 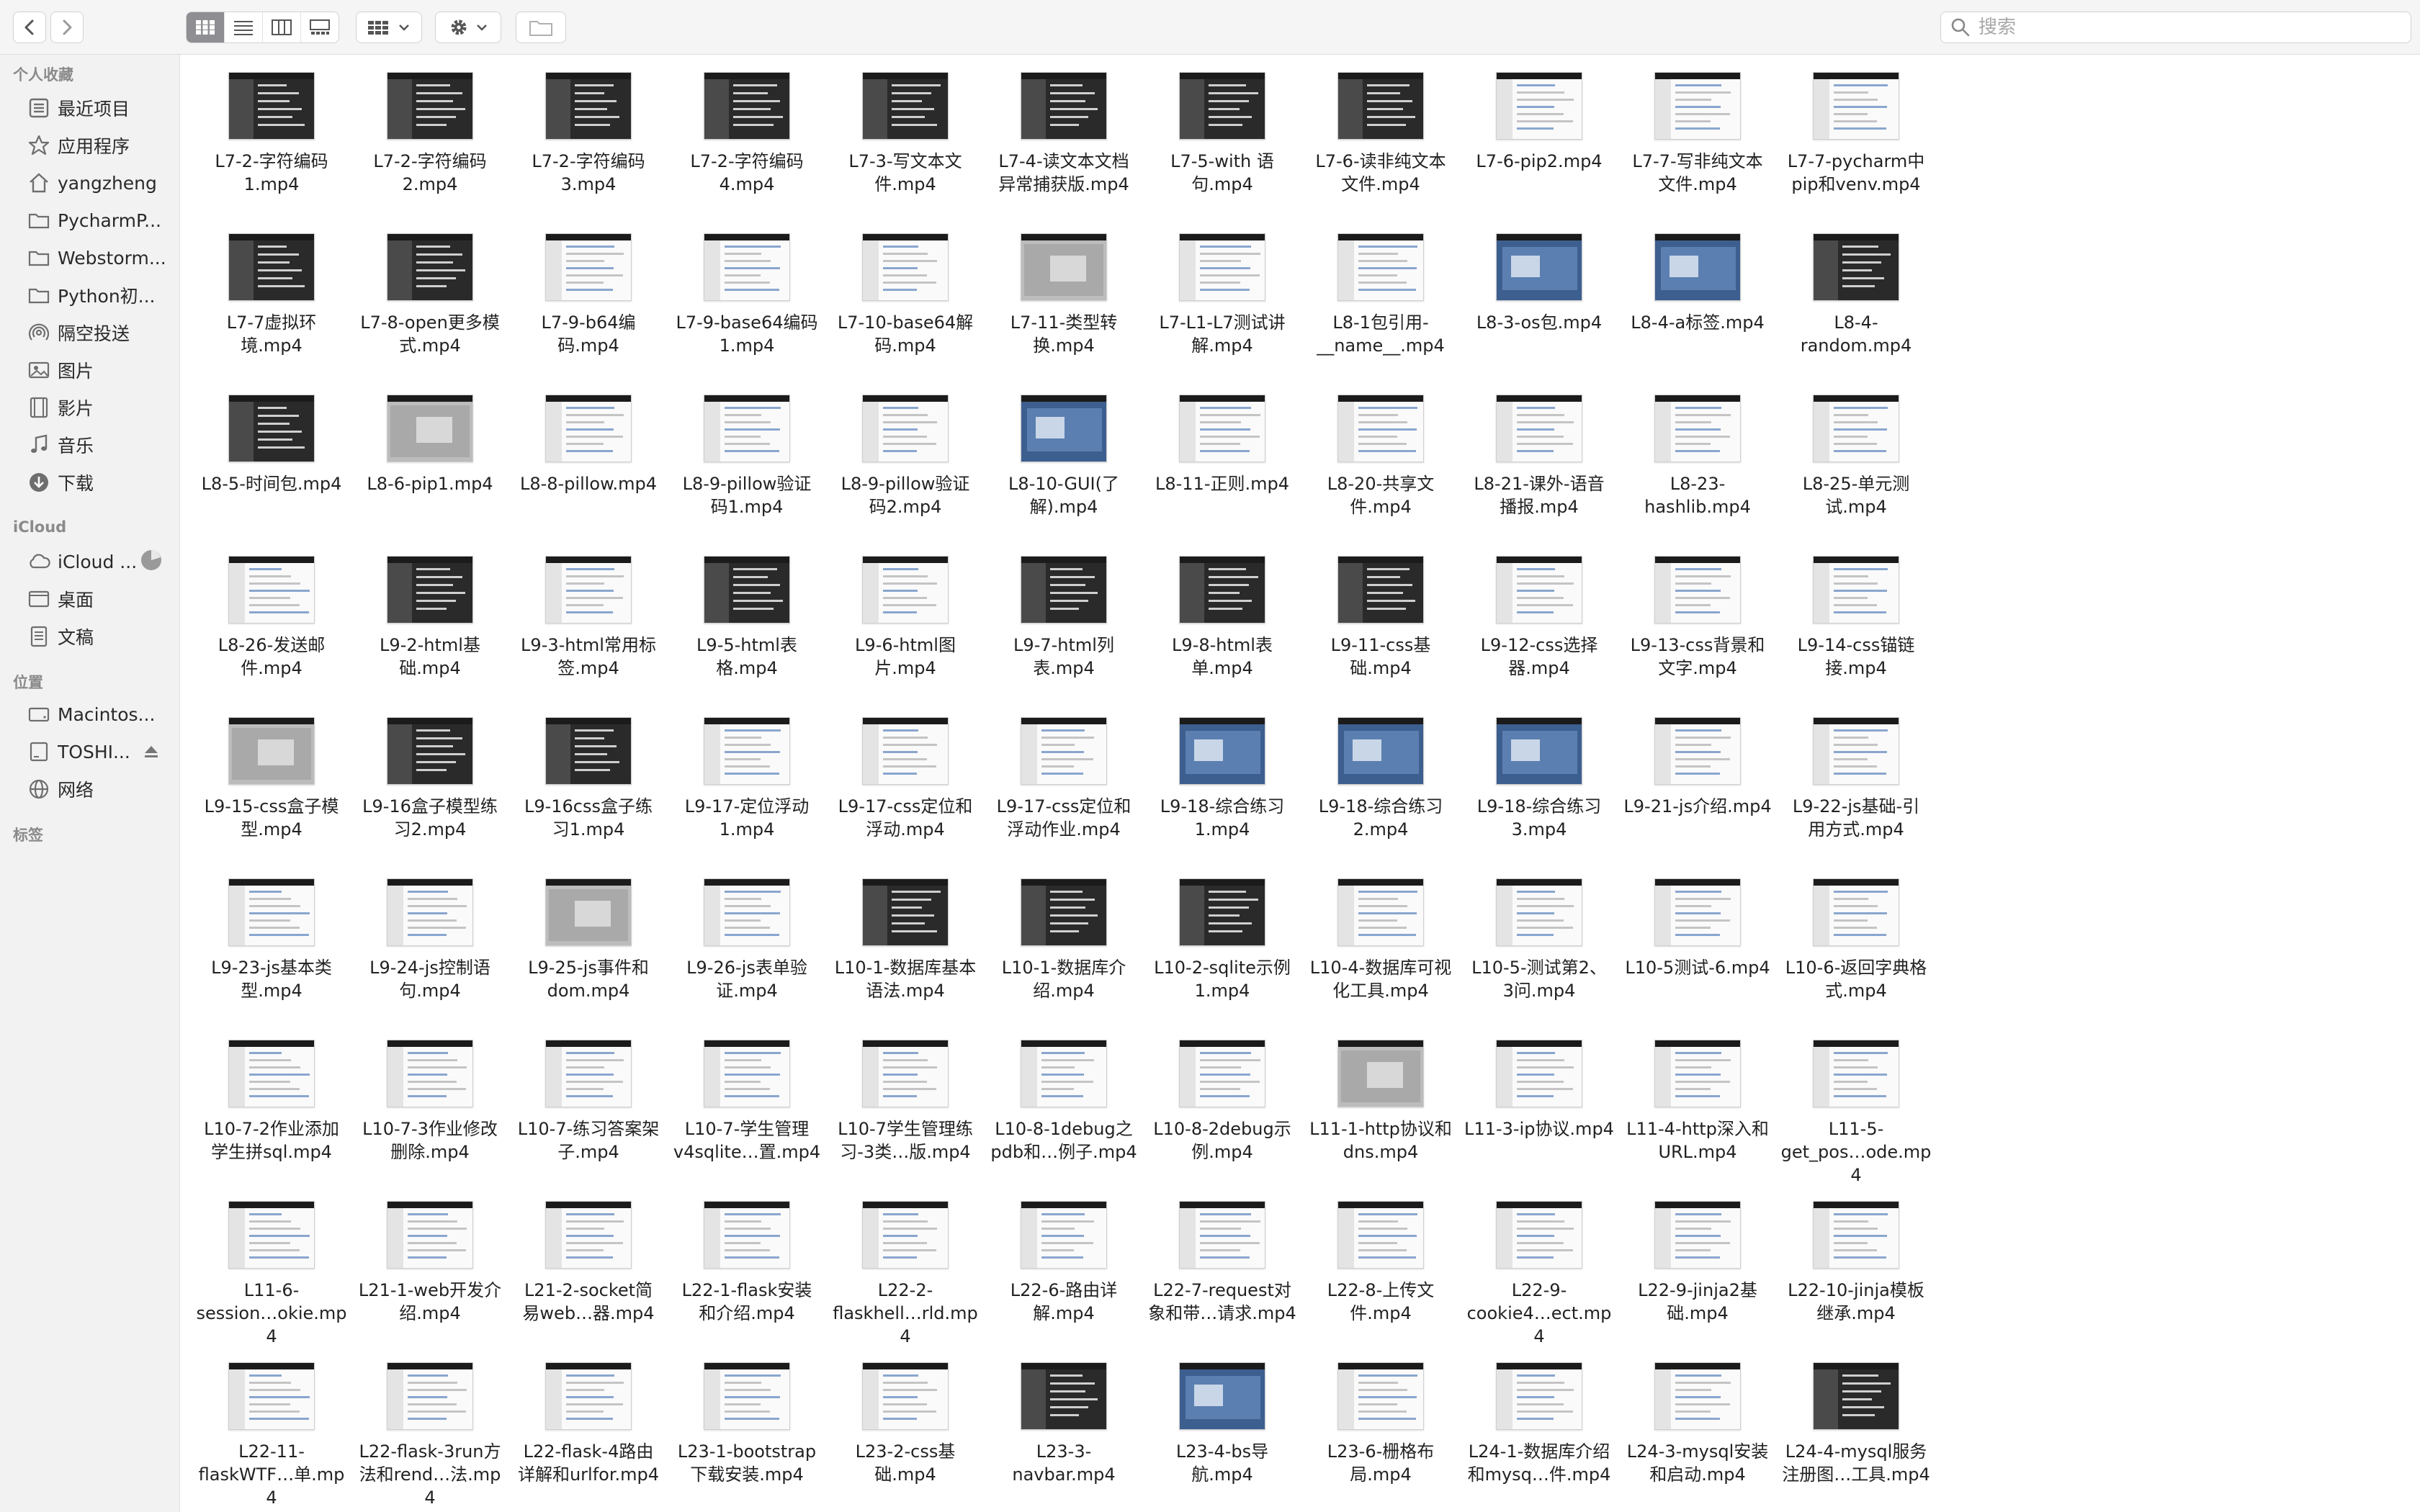 I want to click on file-item: L8-6-pip1.mp4, so click(x=430, y=463).